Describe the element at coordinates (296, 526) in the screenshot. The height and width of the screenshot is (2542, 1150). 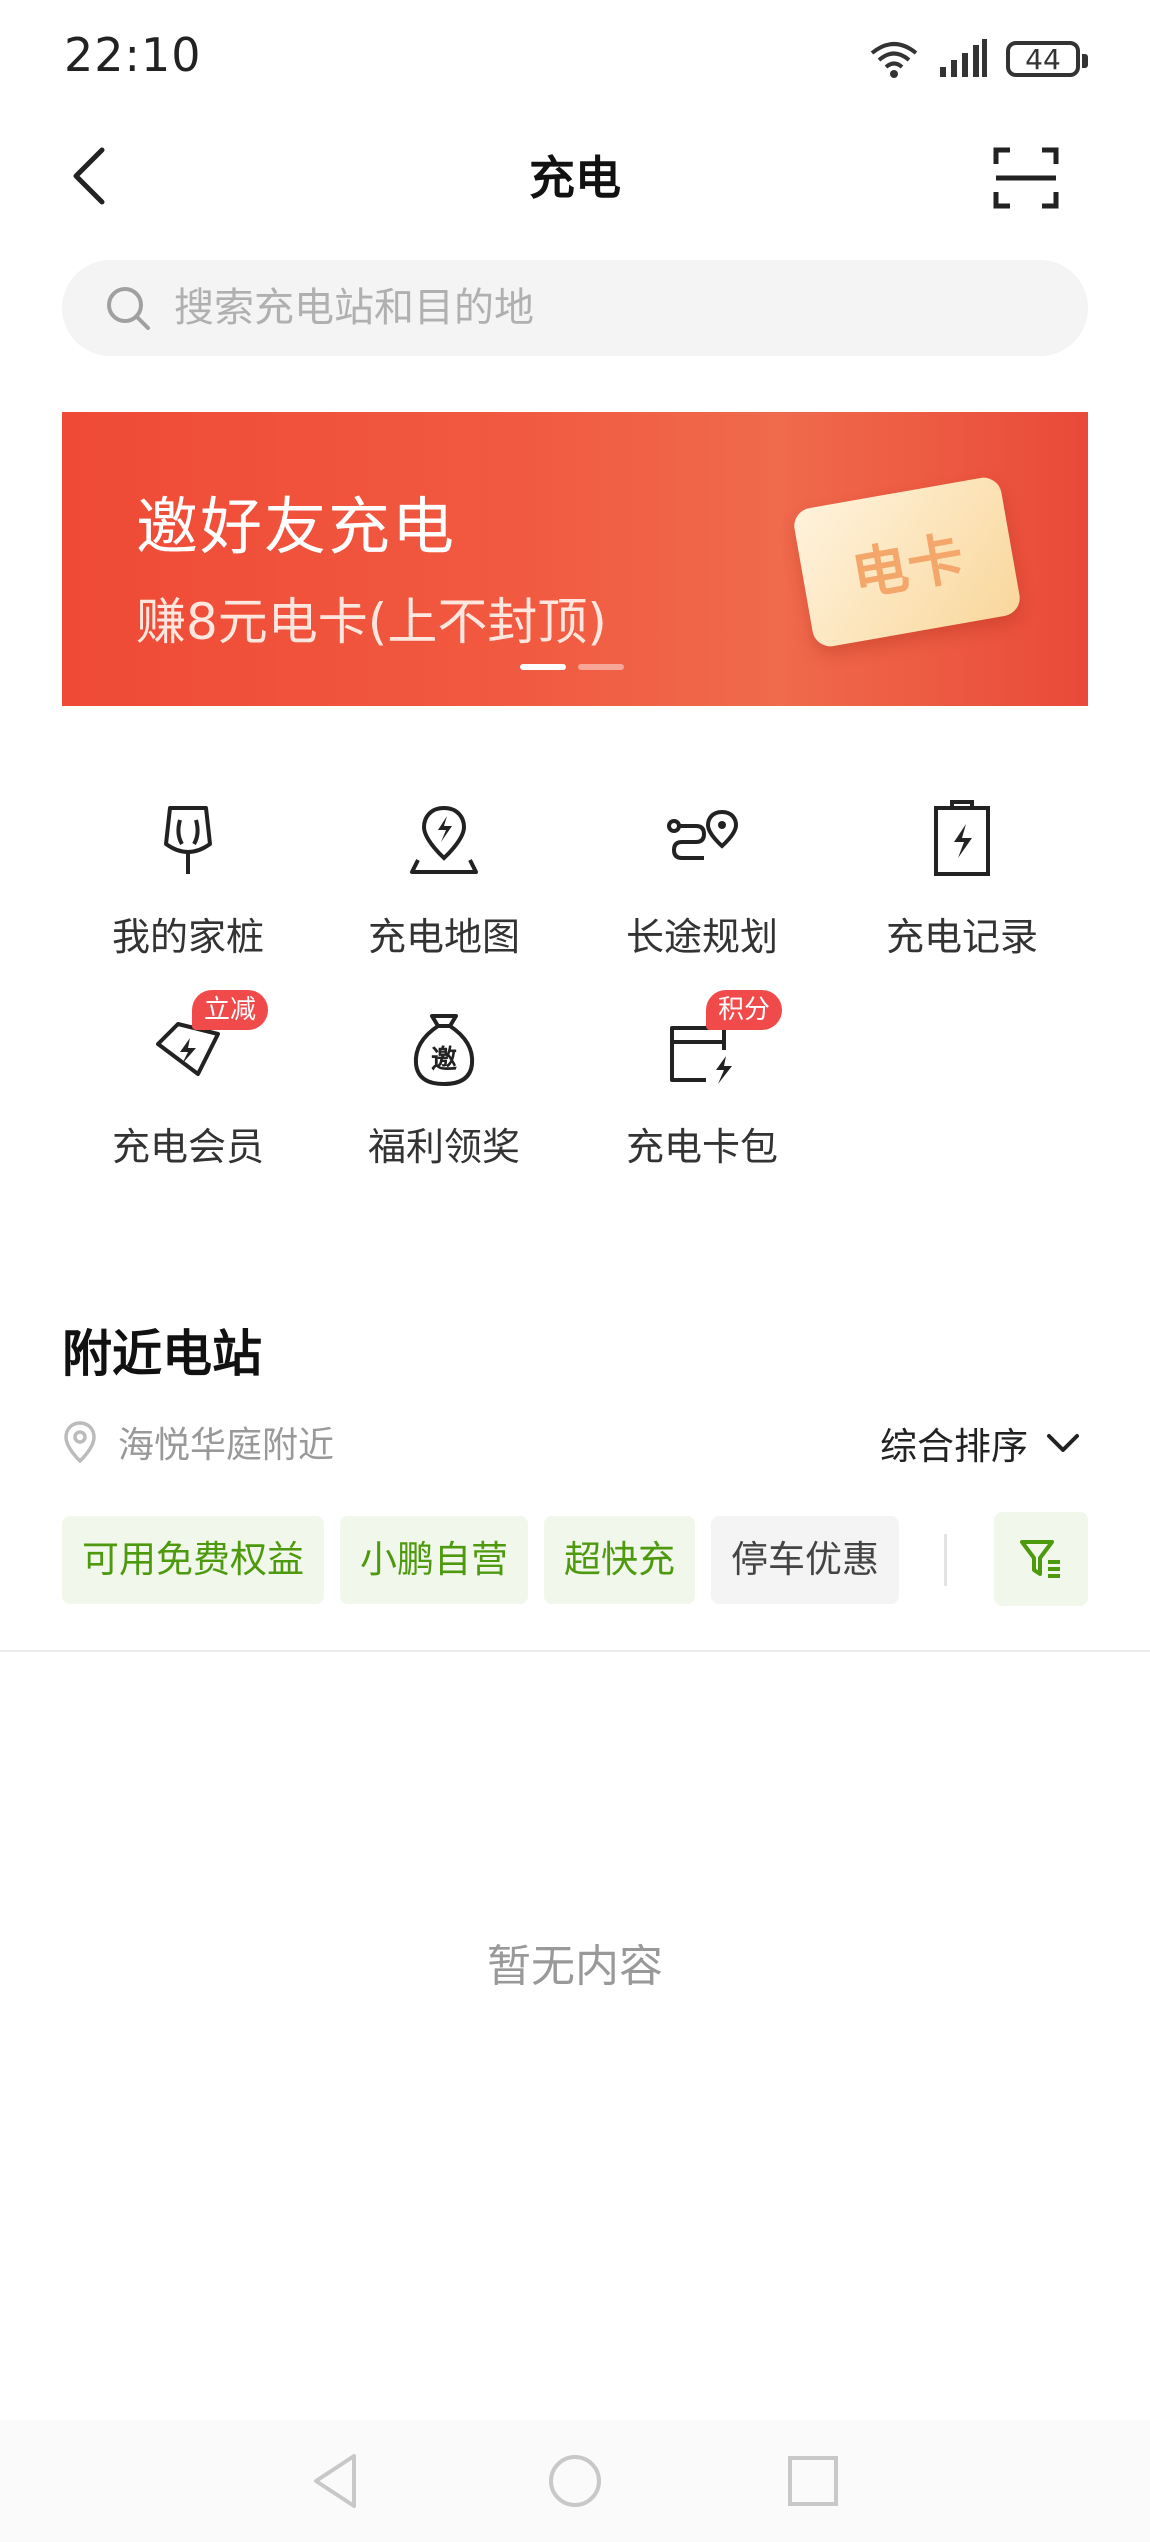
I see `banner-title: 邀好友充电` at that location.